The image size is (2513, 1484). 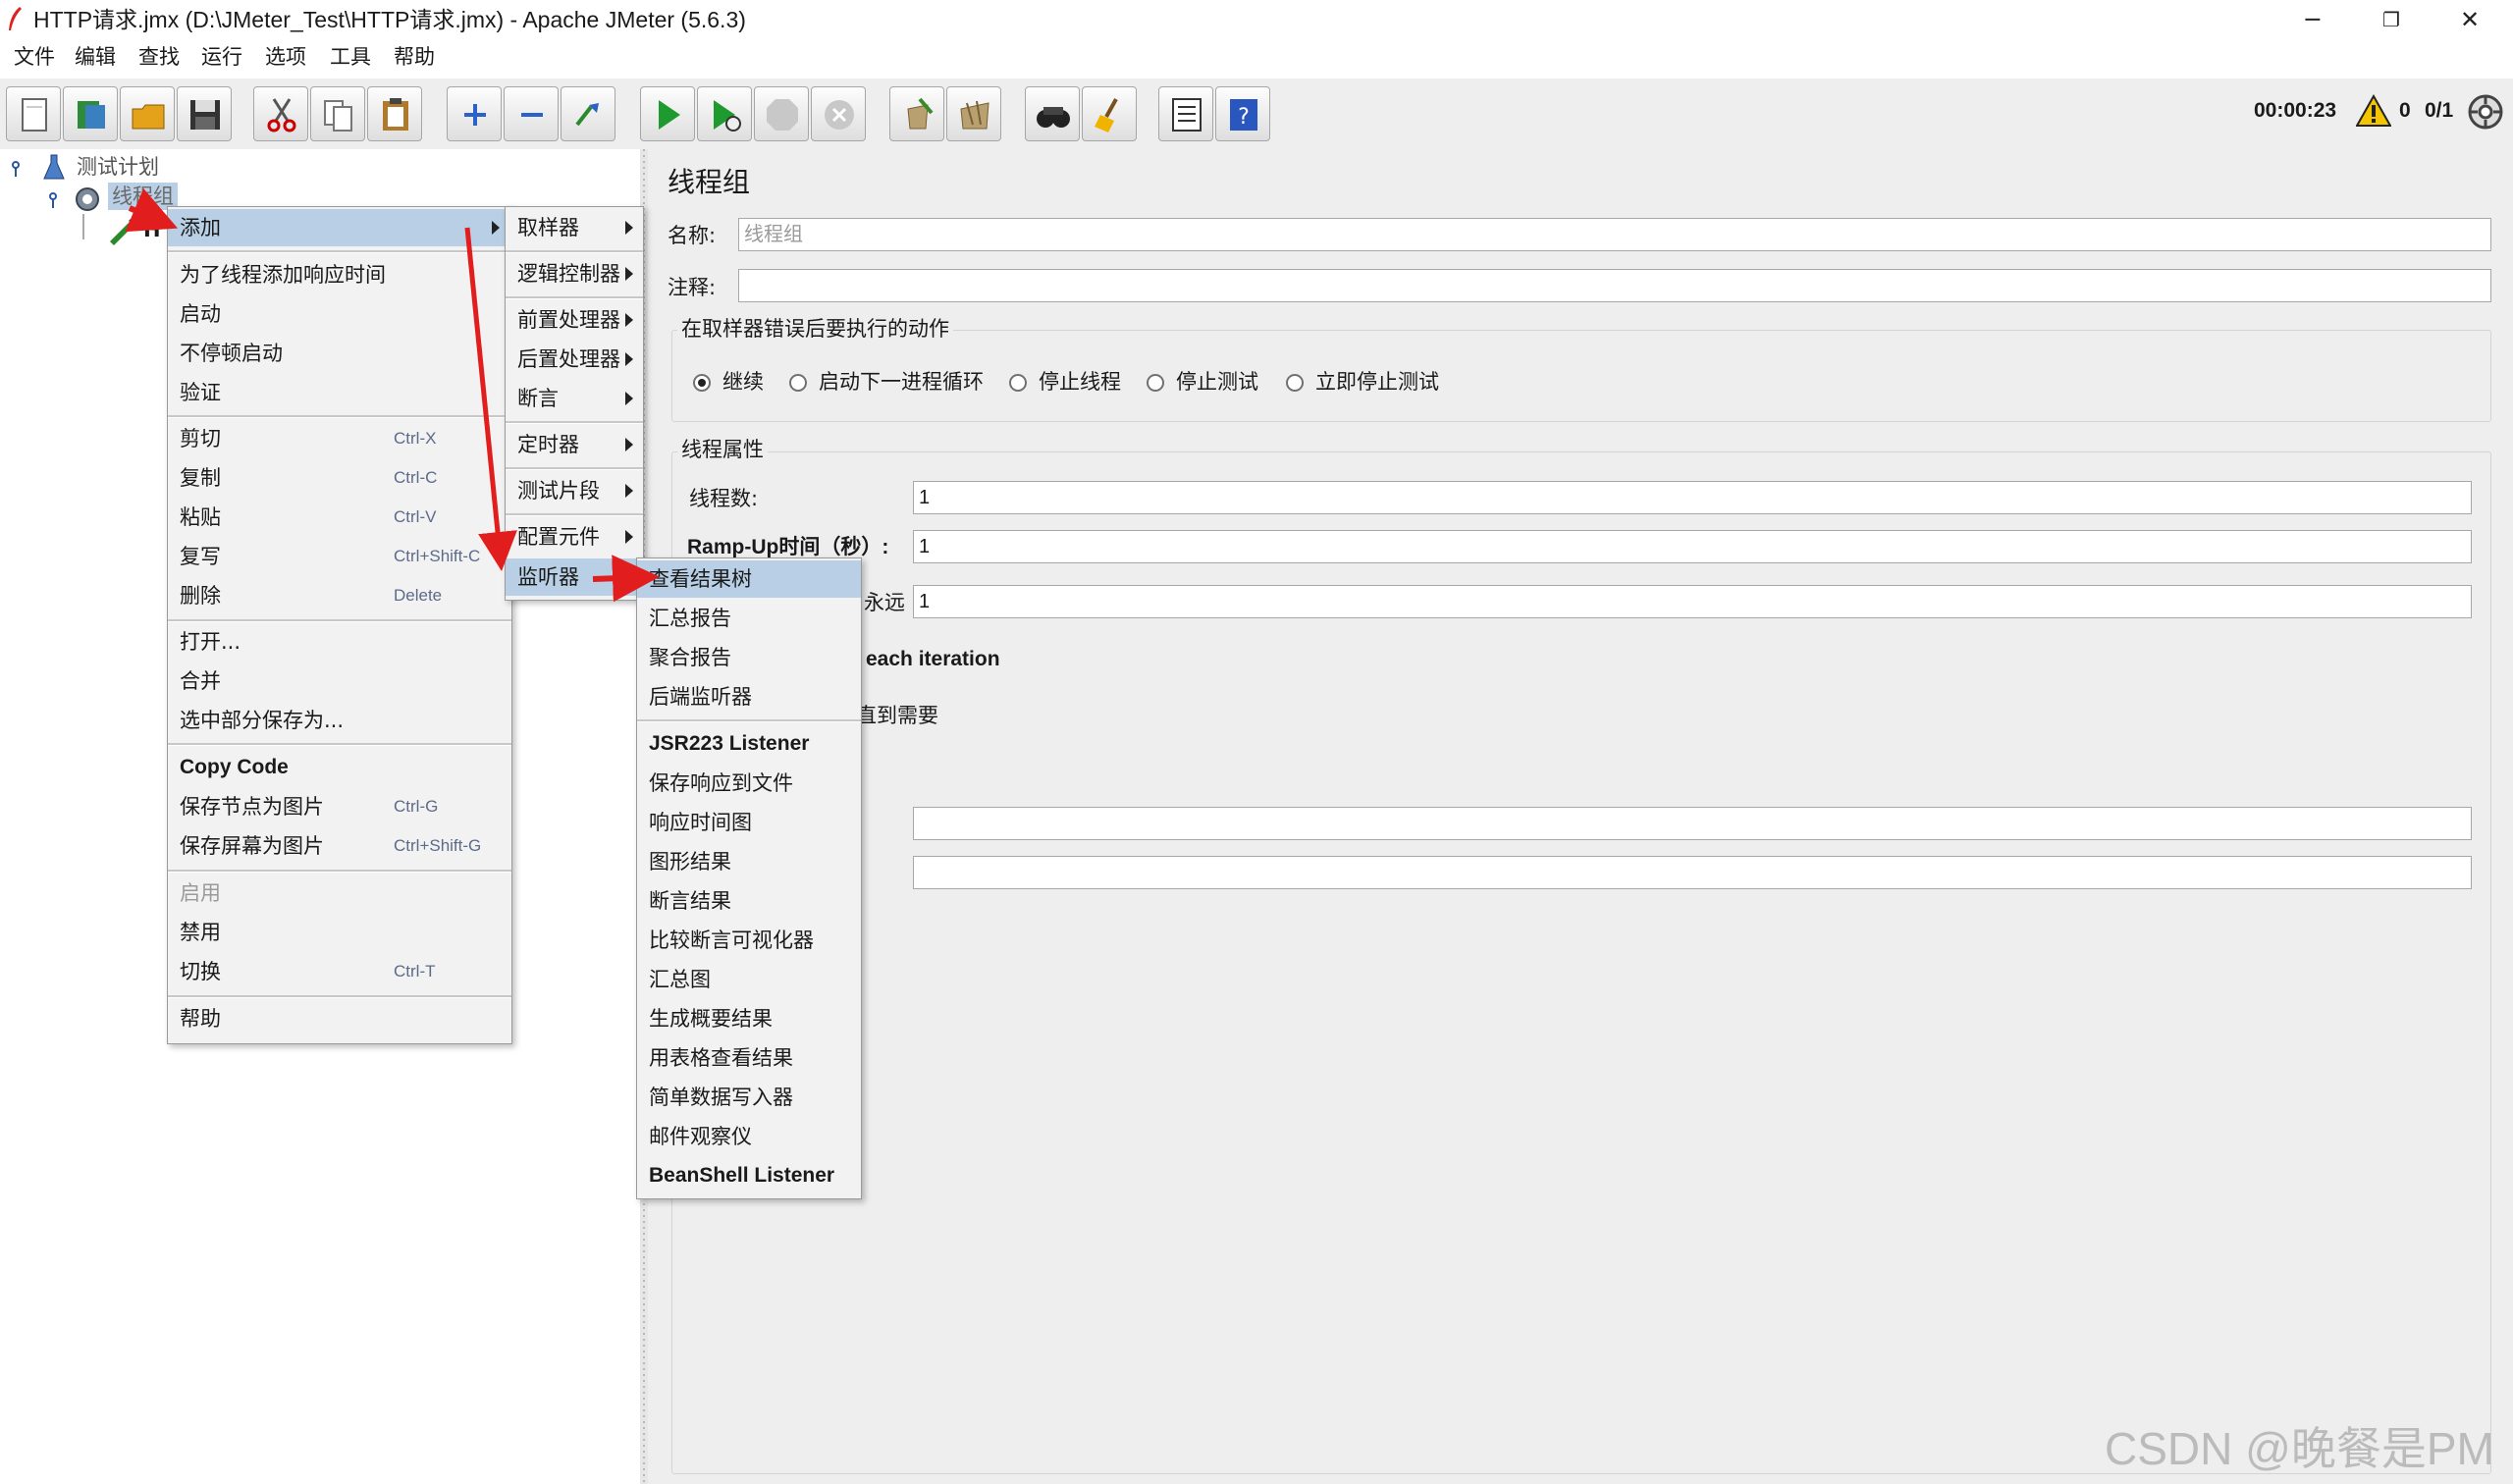 I want to click on menu-item-save-screen-image: 保存屏幕为图片 Ctrl+Shift-G, so click(x=339, y=846).